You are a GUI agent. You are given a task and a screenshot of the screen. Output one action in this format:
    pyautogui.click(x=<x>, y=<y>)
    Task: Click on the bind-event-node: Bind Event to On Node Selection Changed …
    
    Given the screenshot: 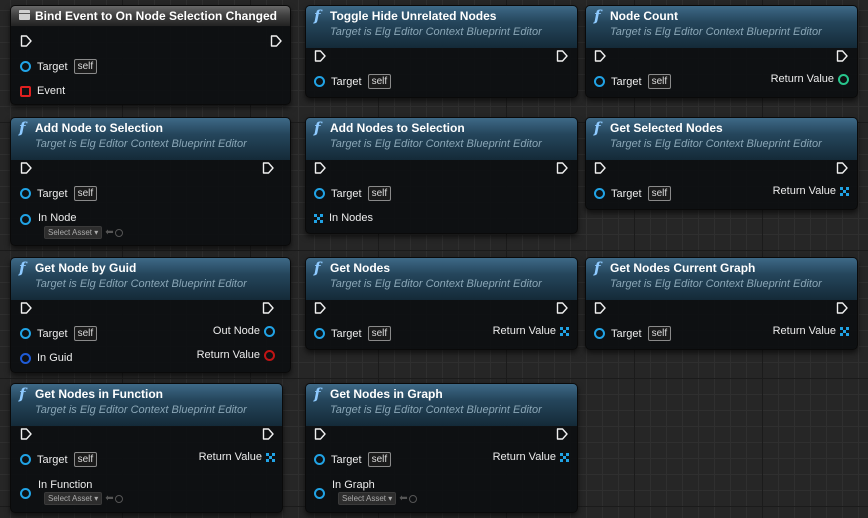 What is the action you would take?
    pyautogui.click(x=150, y=55)
    